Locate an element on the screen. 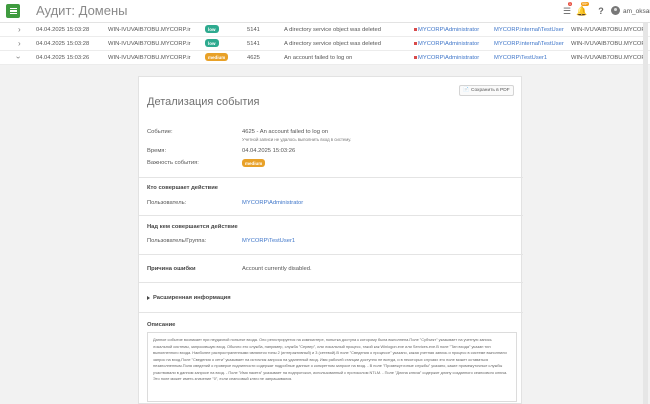 Image resolution: width=650 pixels, height=404 pixels. target-section-title: Над кем совершается действие is located at coordinates (192, 227).